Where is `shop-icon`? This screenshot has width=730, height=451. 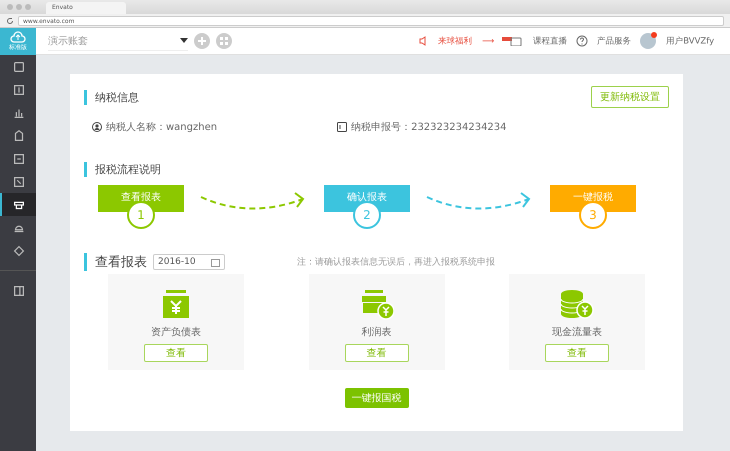
shop-icon is located at coordinates (377, 305).